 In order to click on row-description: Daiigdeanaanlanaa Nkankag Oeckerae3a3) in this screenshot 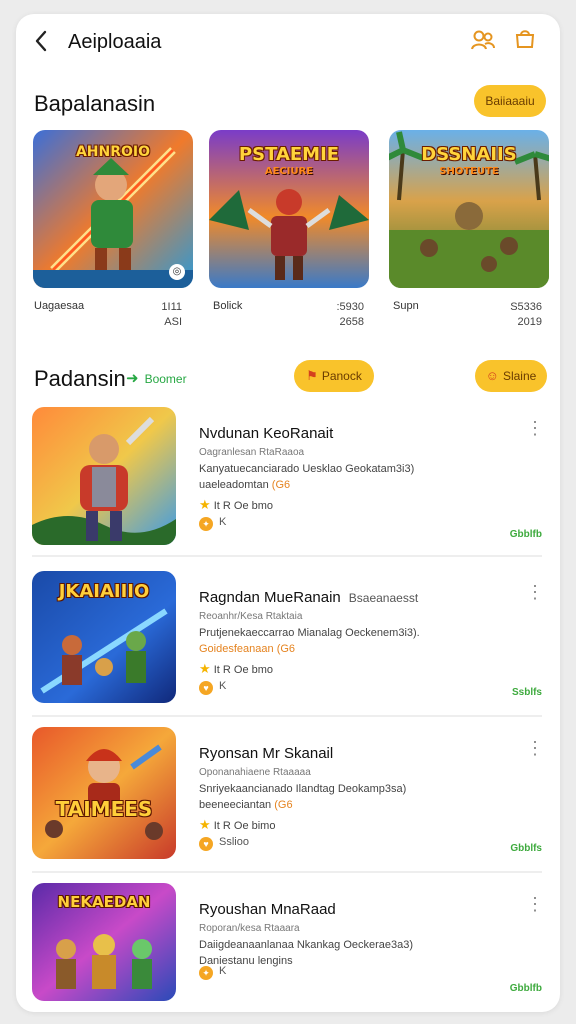, I will do `click(306, 945)`.